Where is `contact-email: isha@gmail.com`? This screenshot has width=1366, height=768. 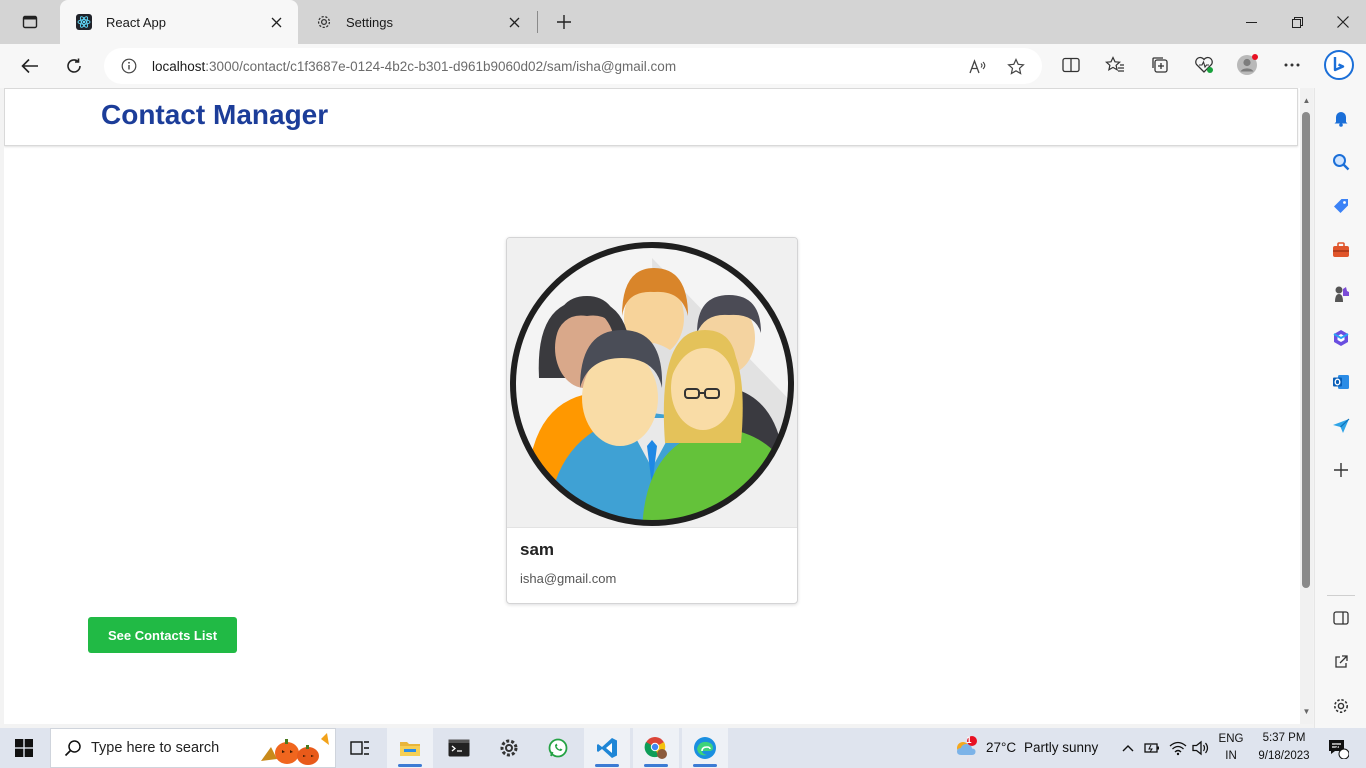
contact-email: isha@gmail.com is located at coordinates (568, 578).